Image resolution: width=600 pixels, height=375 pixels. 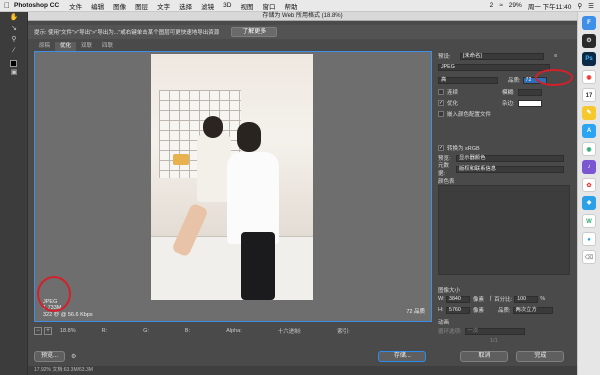 I want to click on finder-icon: F, so click(x=589, y=23).